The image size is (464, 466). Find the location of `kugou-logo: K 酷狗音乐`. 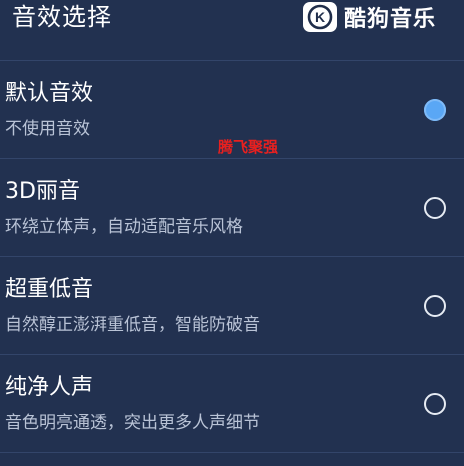

kugou-logo: K 酷狗音乐 is located at coordinates (369, 17).